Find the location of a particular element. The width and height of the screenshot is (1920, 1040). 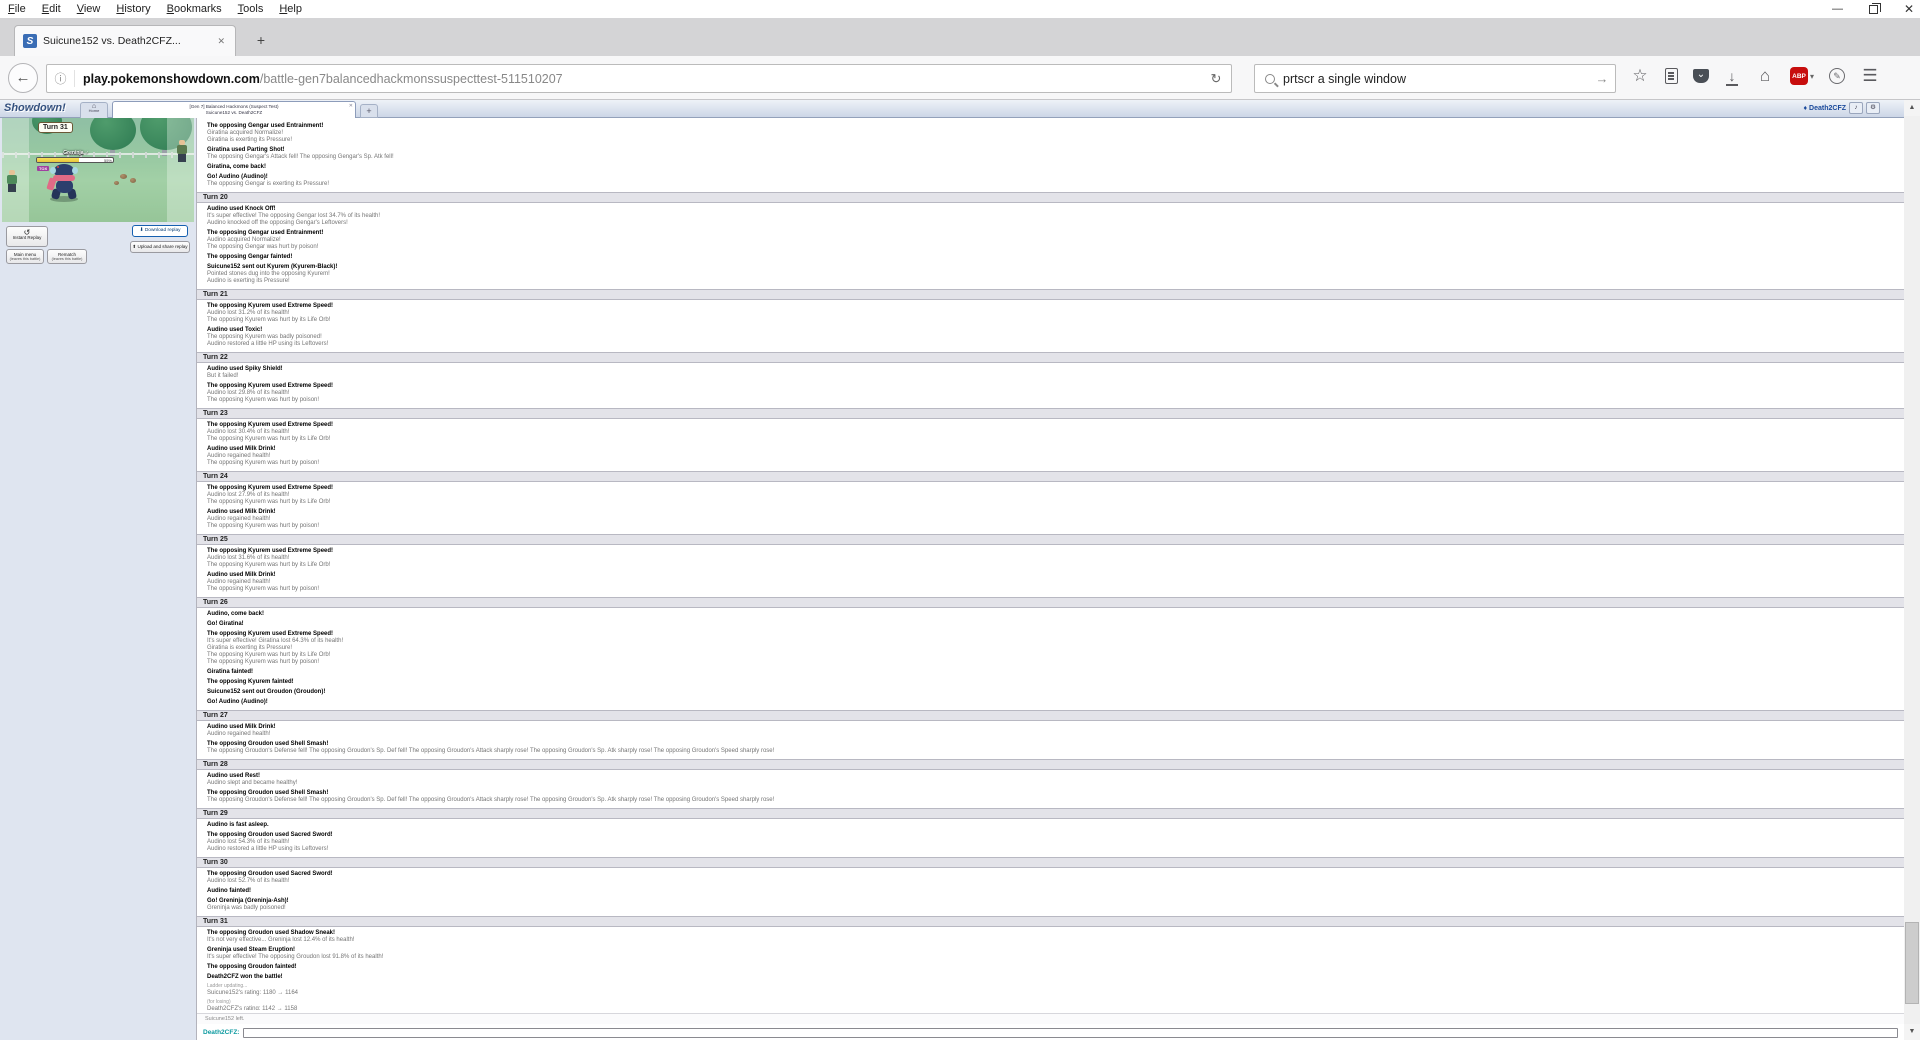

download-replay-label: Download replay is located at coordinates (162, 230).